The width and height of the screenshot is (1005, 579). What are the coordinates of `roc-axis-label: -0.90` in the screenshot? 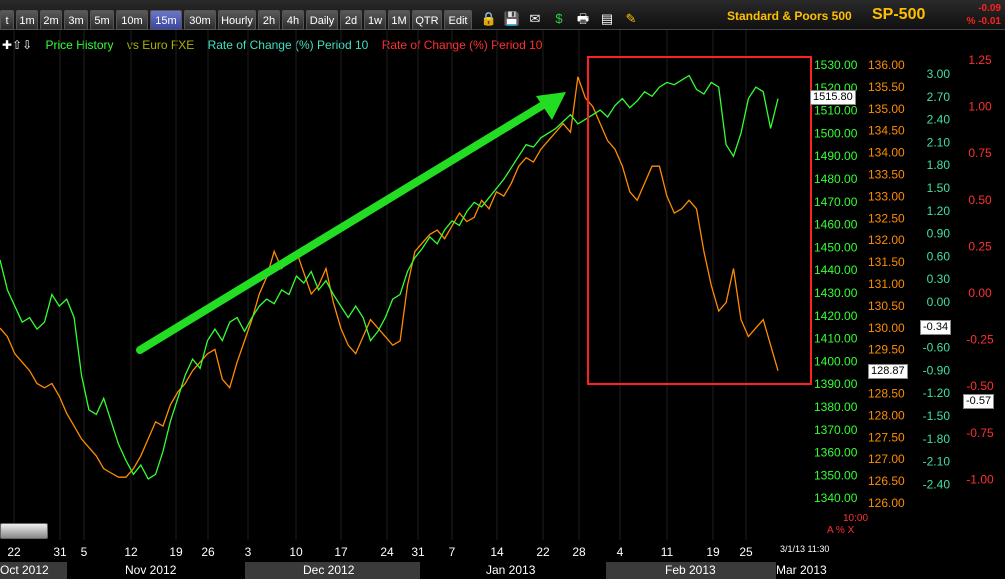 It's located at (937, 370).